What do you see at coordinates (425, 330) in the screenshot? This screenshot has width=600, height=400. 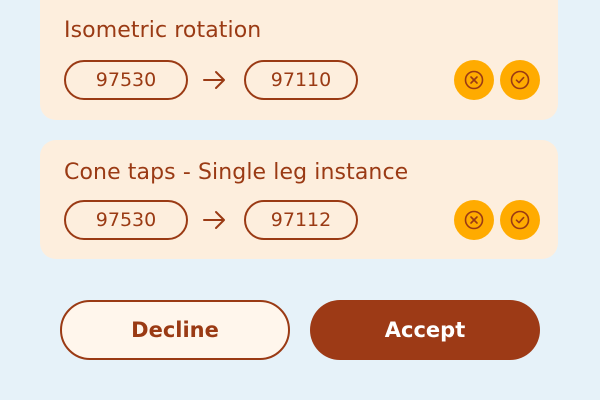 I see `accept-button: Accept` at bounding box center [425, 330].